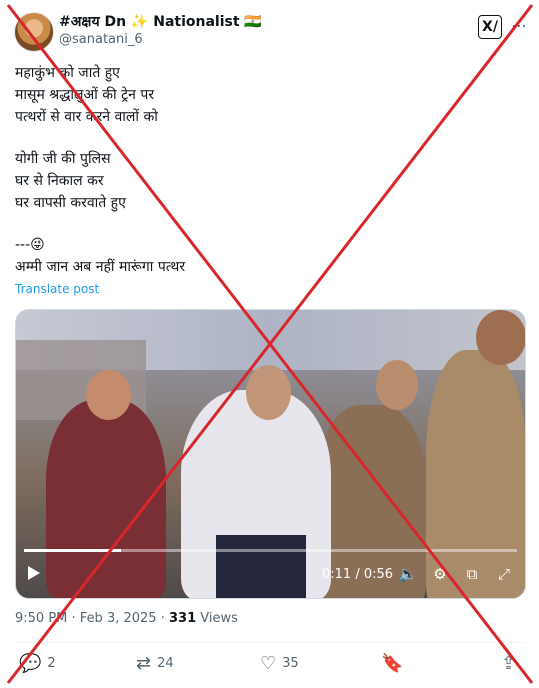 The width and height of the screenshot is (539, 688). I want to click on reply-icon: 💬, so click(30, 663).